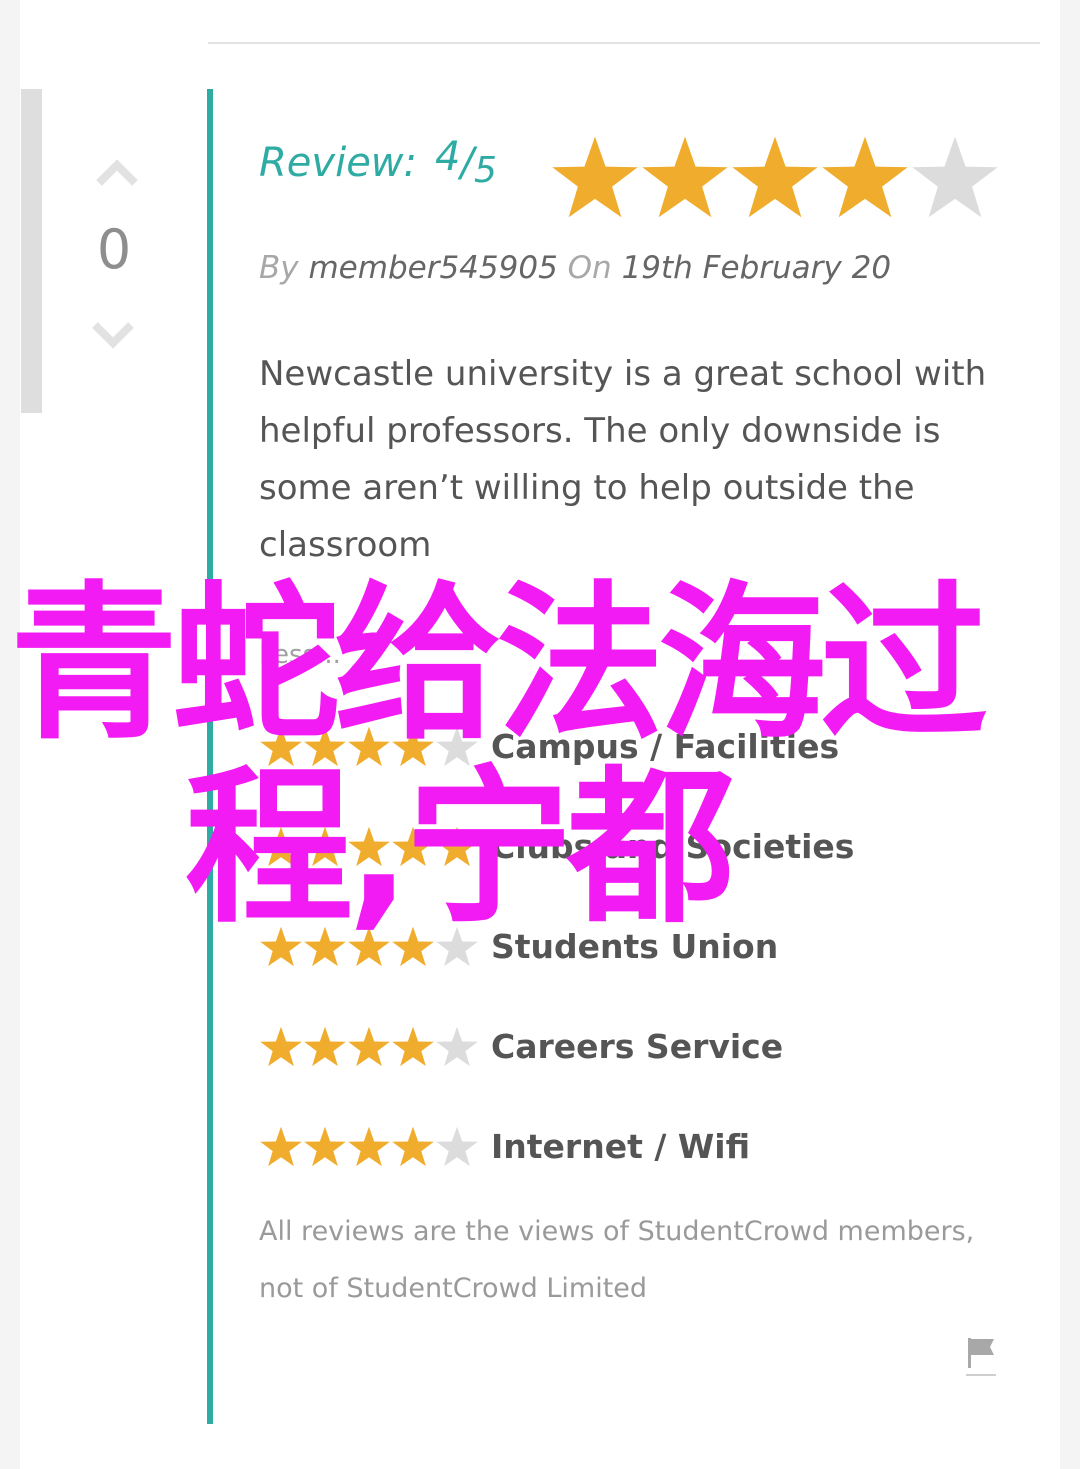  What do you see at coordinates (117, 172) in the screenshot?
I see `chevron-up-icon` at bounding box center [117, 172].